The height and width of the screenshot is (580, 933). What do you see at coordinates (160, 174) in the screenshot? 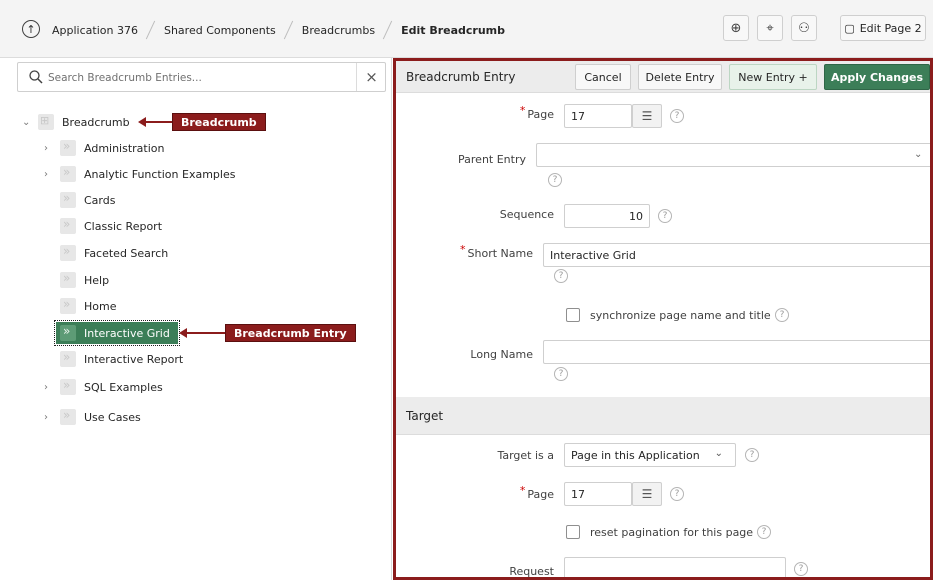
I see `tree-item-label: Analytic Function Examples` at bounding box center [160, 174].